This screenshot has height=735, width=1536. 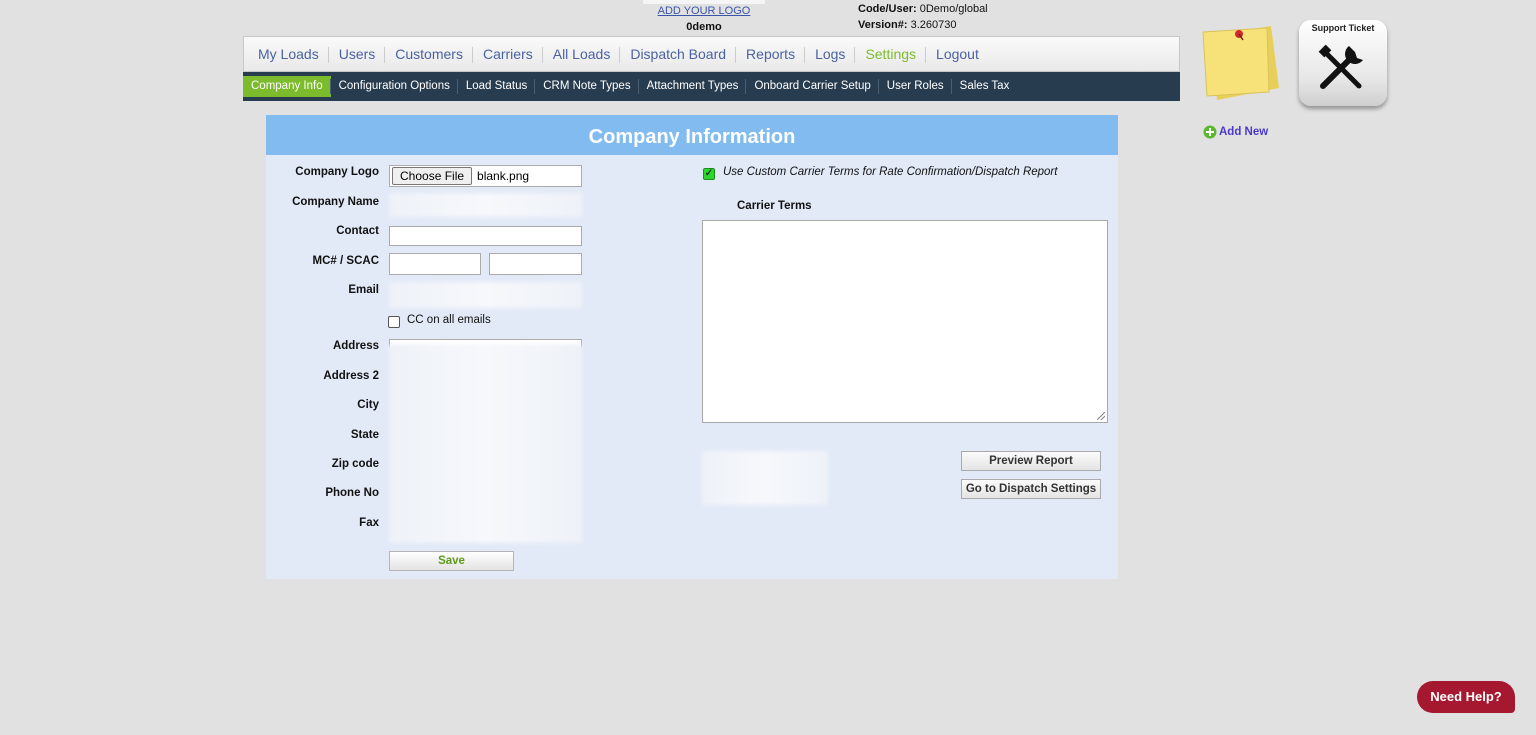 I want to click on plus-circle-icon, so click(x=1210, y=132).